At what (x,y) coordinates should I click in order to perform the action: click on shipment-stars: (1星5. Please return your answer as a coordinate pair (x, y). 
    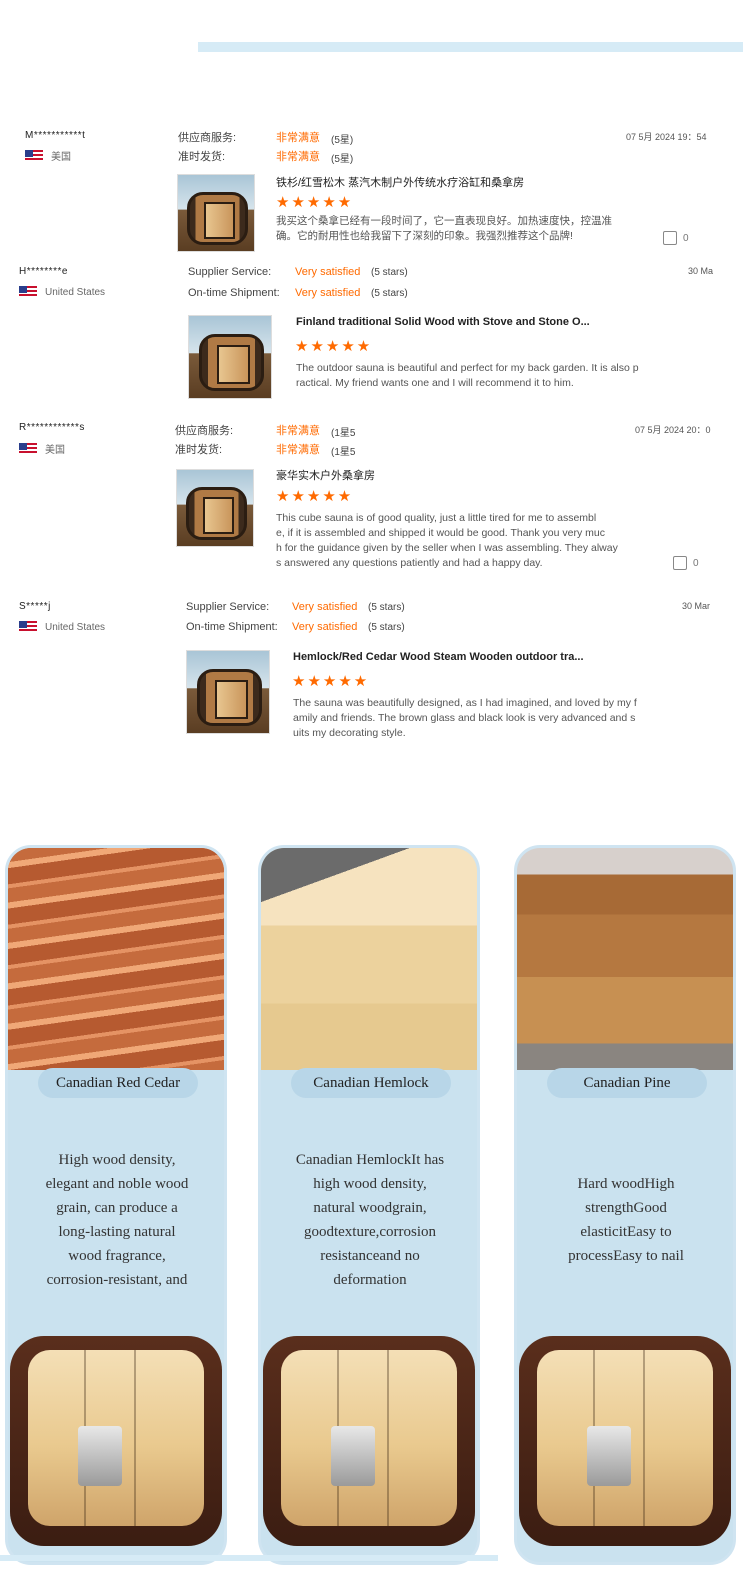
    Looking at the image, I should click on (343, 452).